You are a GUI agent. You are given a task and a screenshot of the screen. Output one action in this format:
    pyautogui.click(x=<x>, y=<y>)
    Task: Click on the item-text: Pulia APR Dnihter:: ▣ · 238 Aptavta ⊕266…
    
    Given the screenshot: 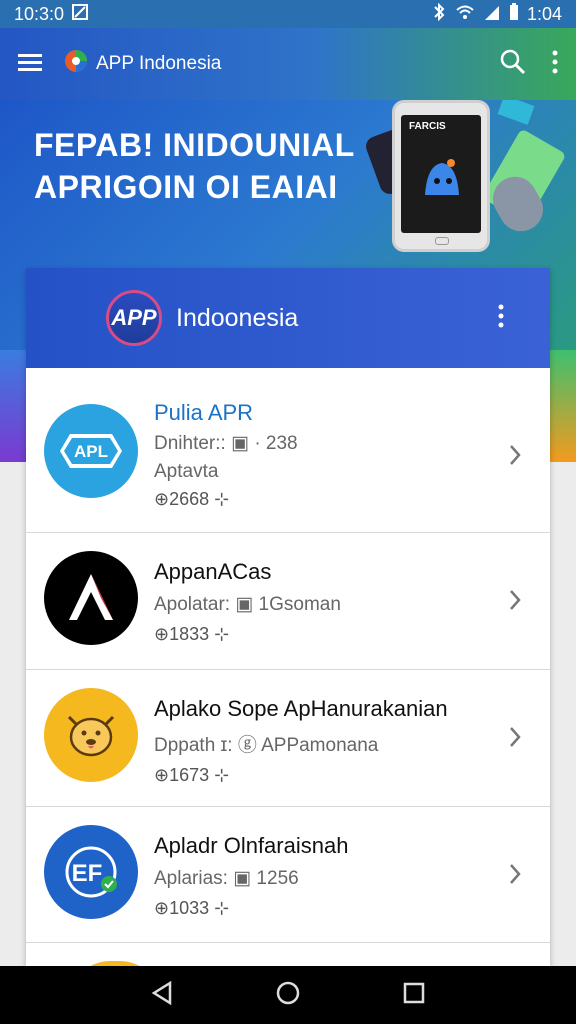 What is the action you would take?
    pyautogui.click(x=226, y=455)
    